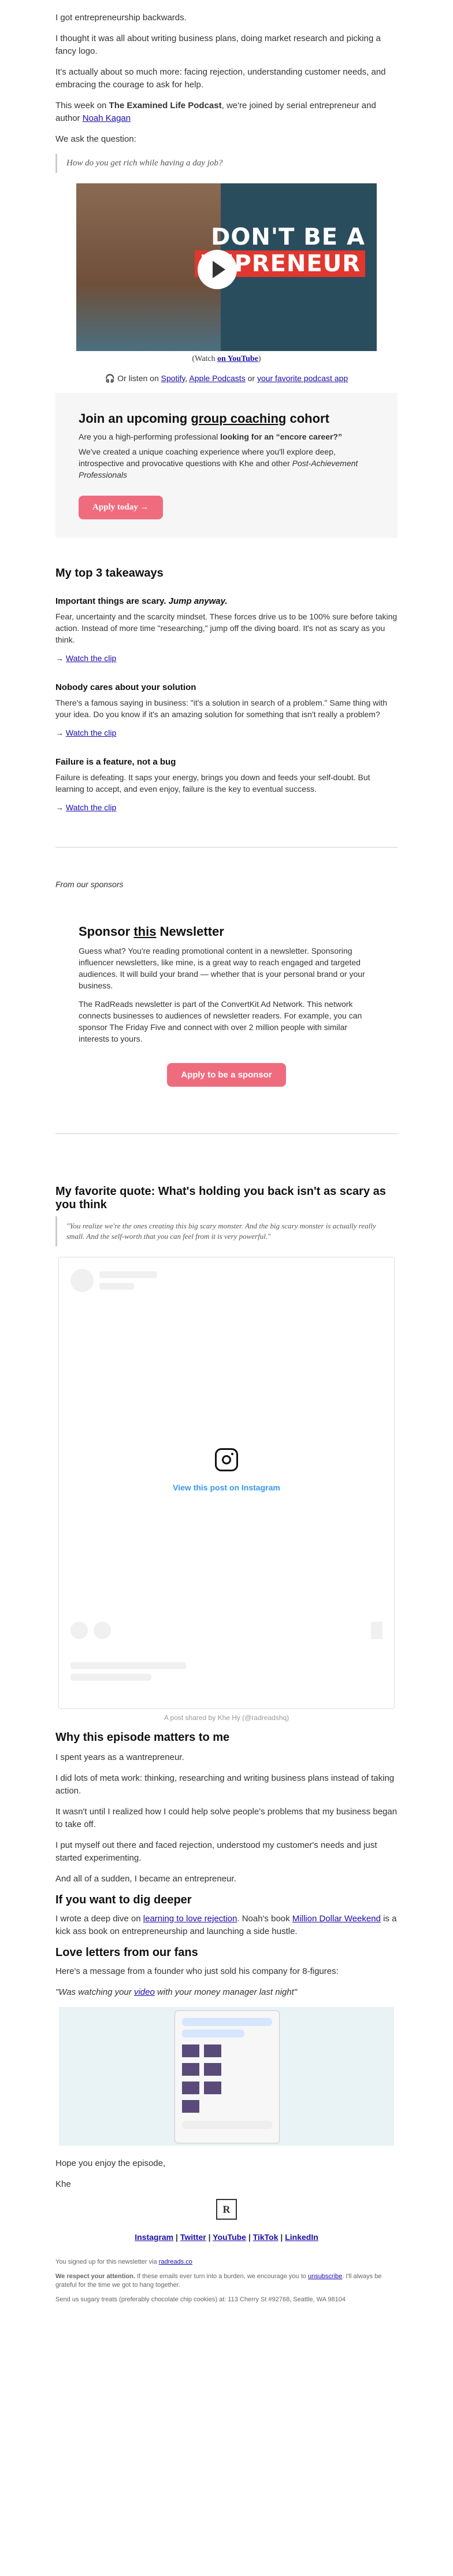  I want to click on intro-p5: We ask the question:, so click(95, 139).